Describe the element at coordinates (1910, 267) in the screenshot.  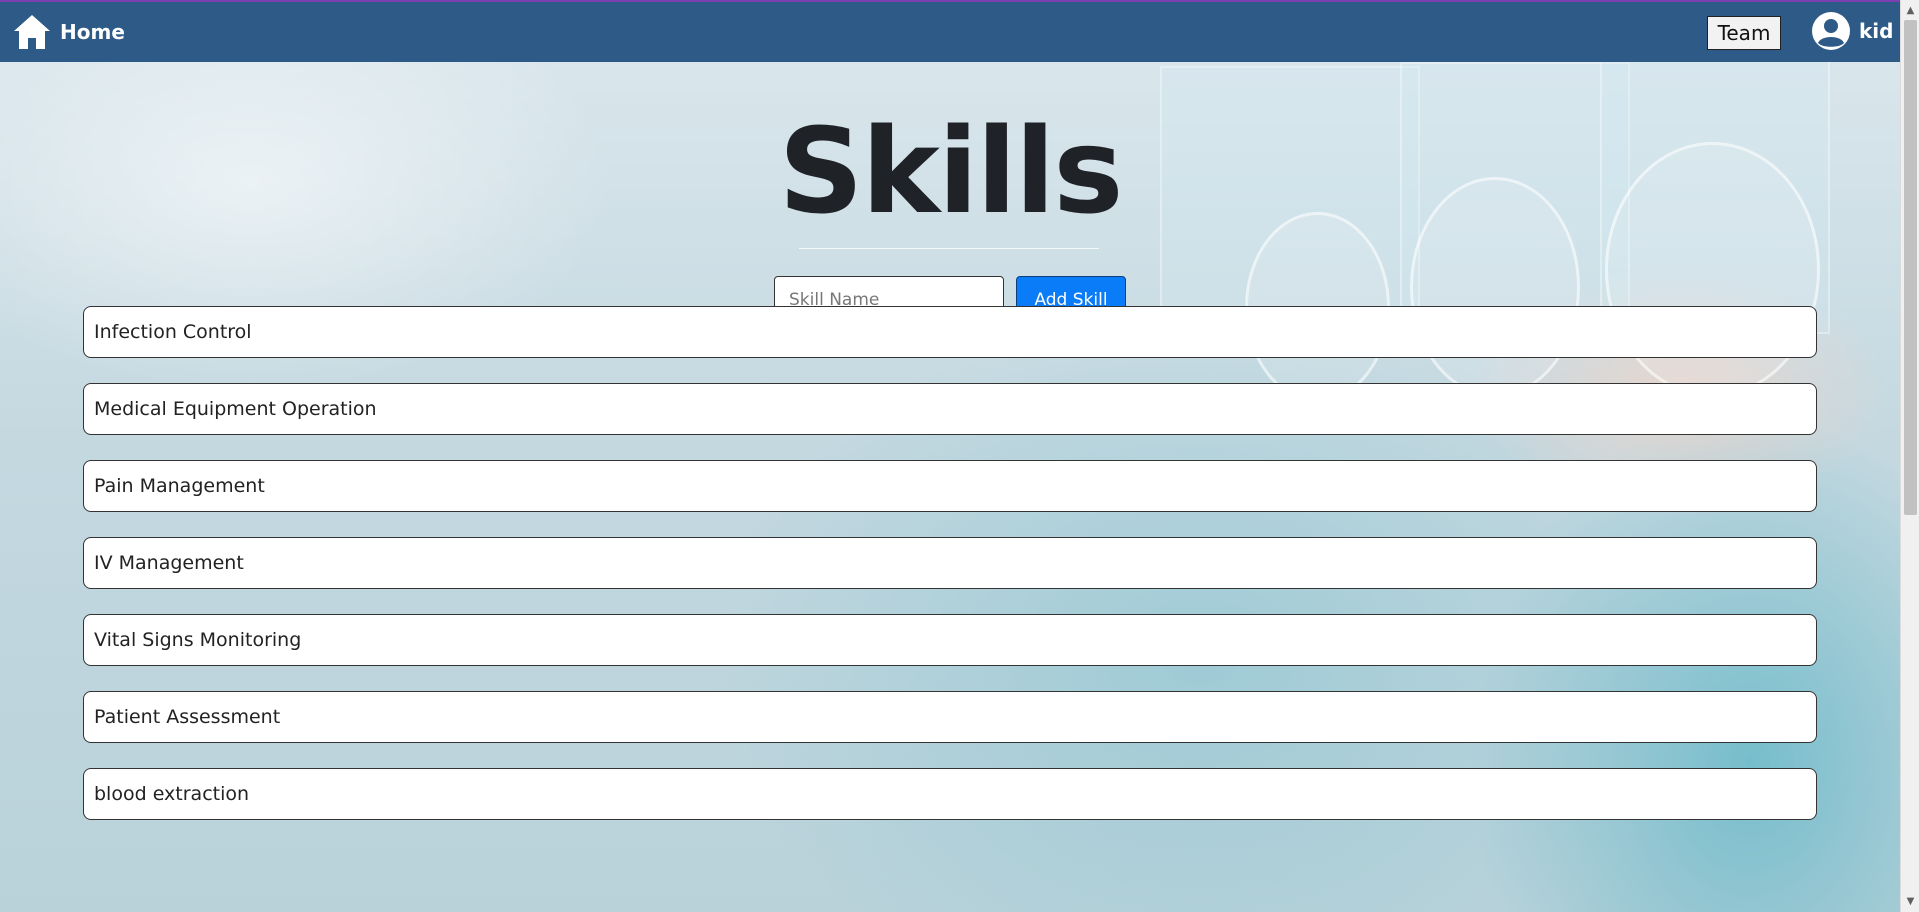
I see `scrollbar-thumb` at that location.